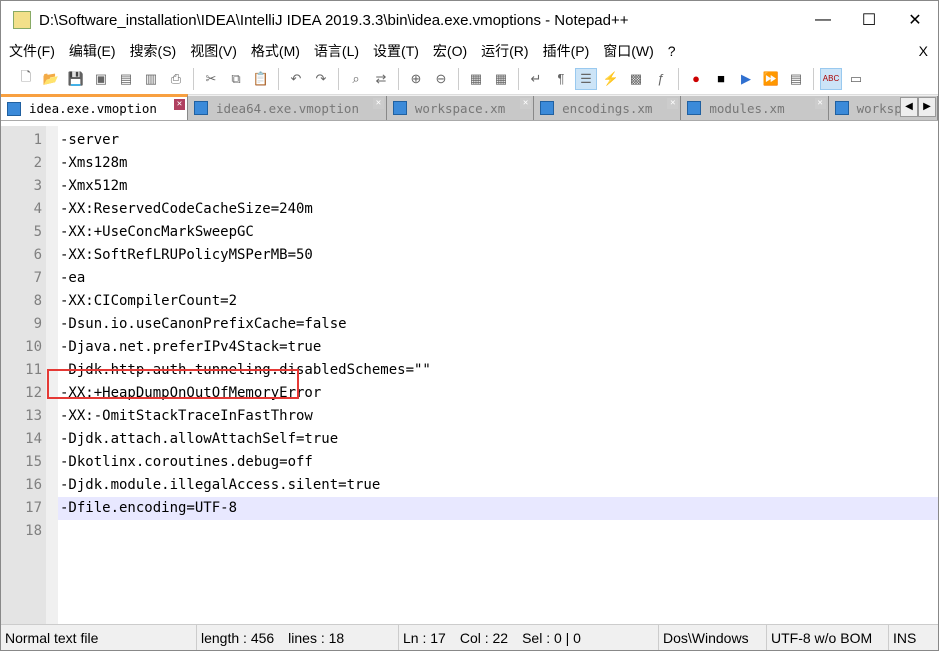 The width and height of the screenshot is (939, 651). I want to click on line-number: 17, so click(33, 508).